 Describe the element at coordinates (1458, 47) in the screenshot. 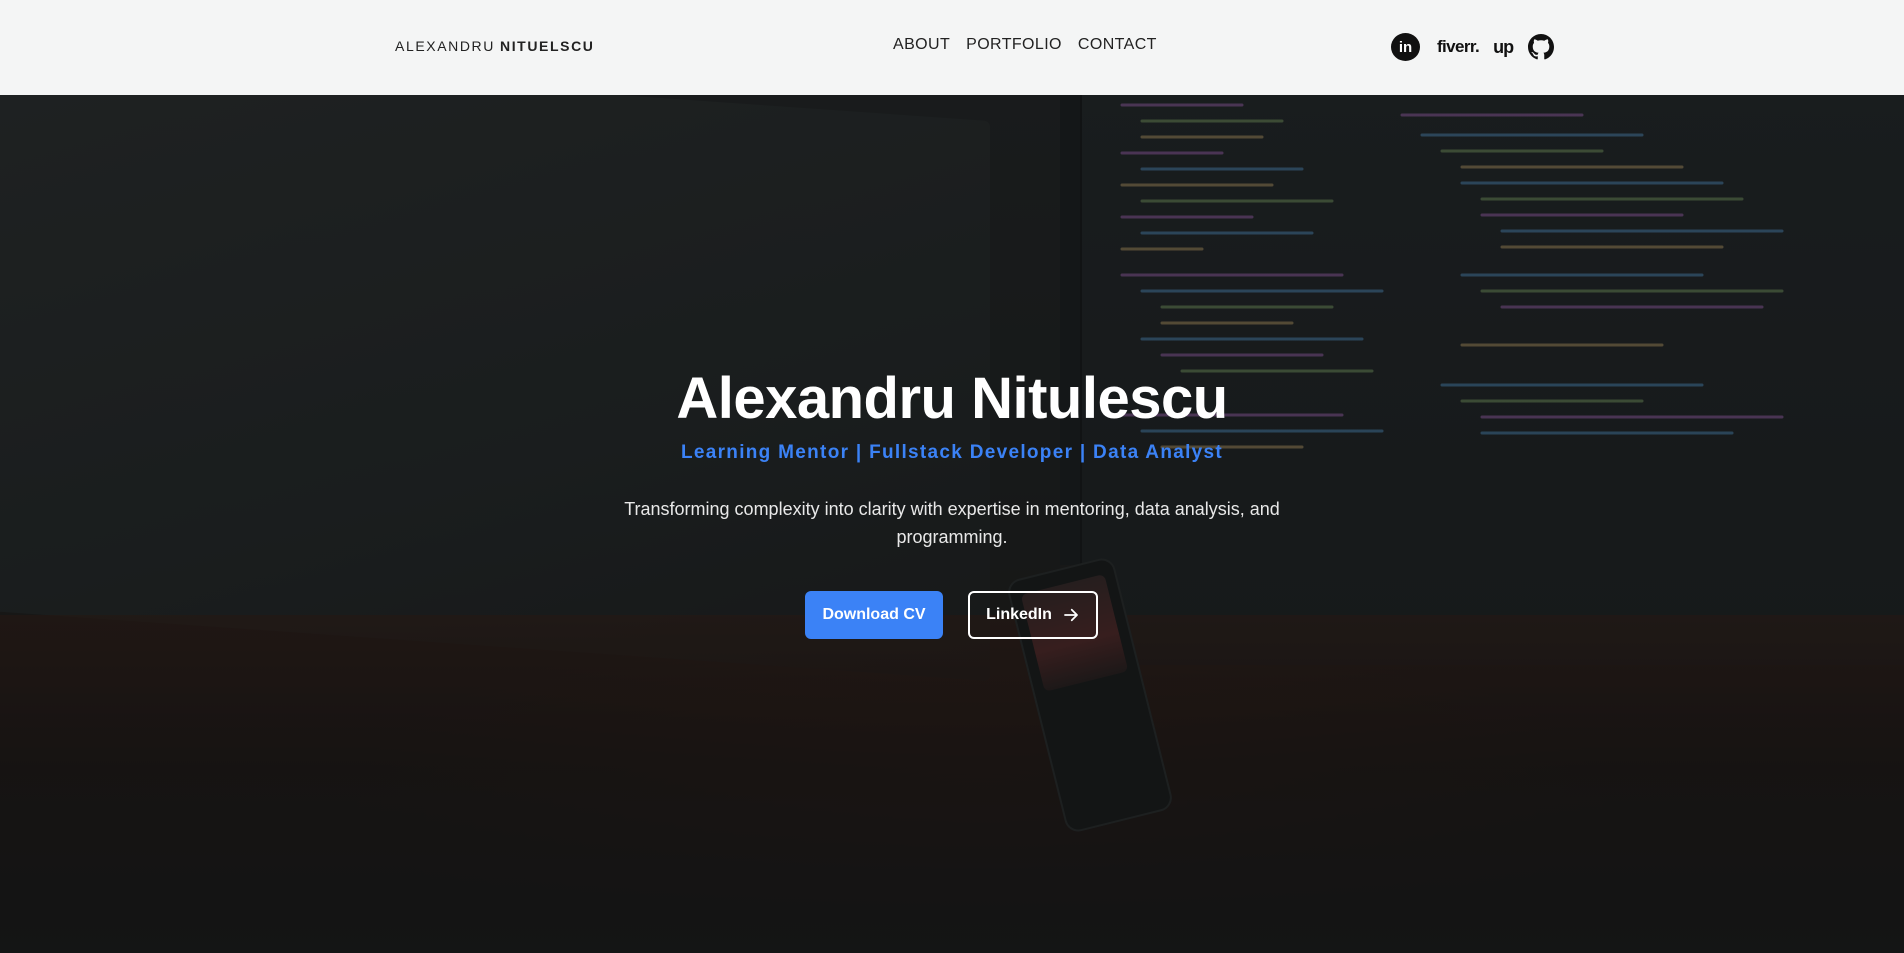

I see `fiverr-icon: fiverr.` at that location.